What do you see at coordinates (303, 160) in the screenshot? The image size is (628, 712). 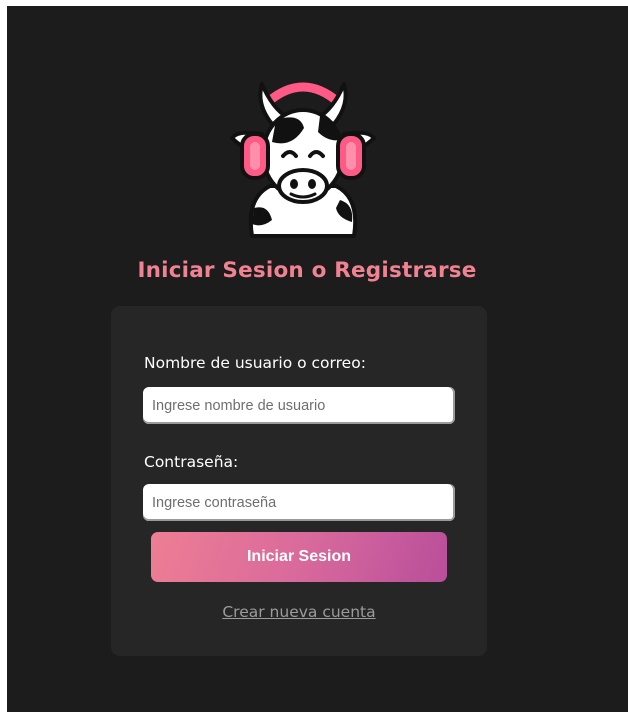 I see `cow-headphones-icon` at bounding box center [303, 160].